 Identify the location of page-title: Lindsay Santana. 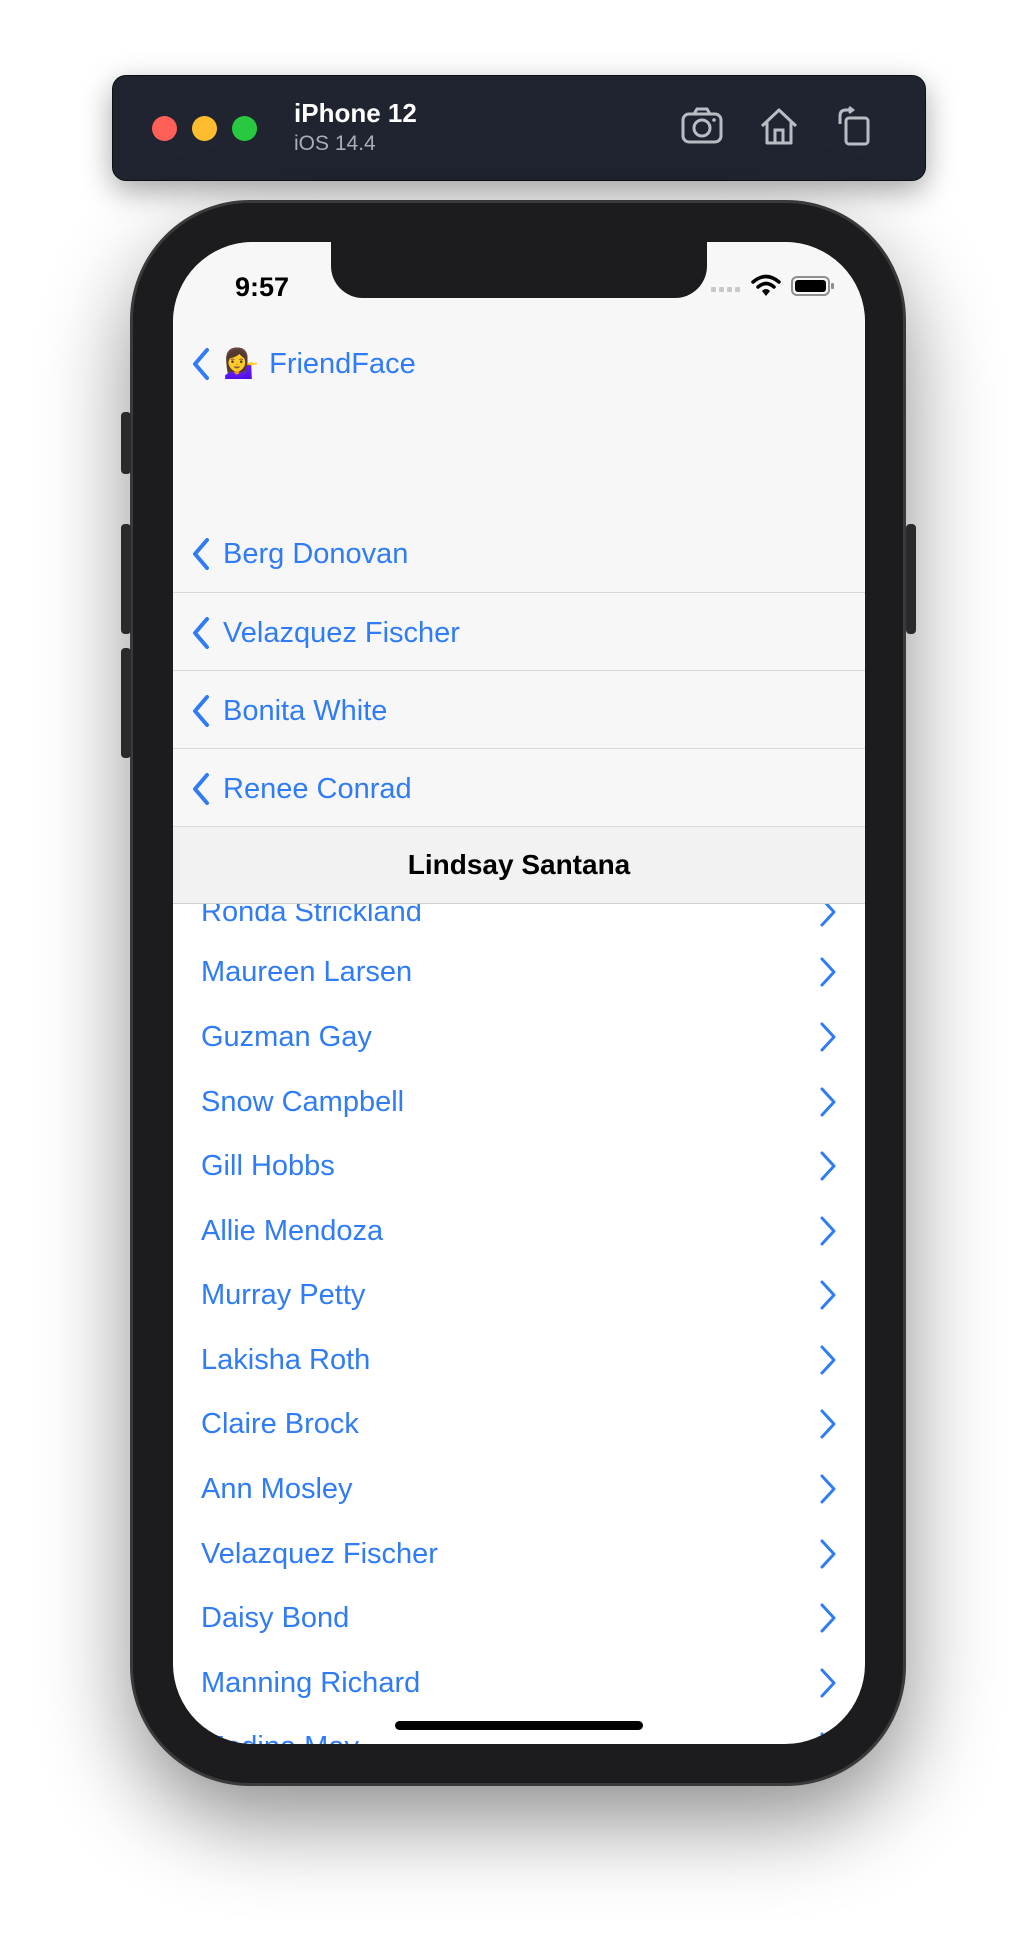
(519, 864).